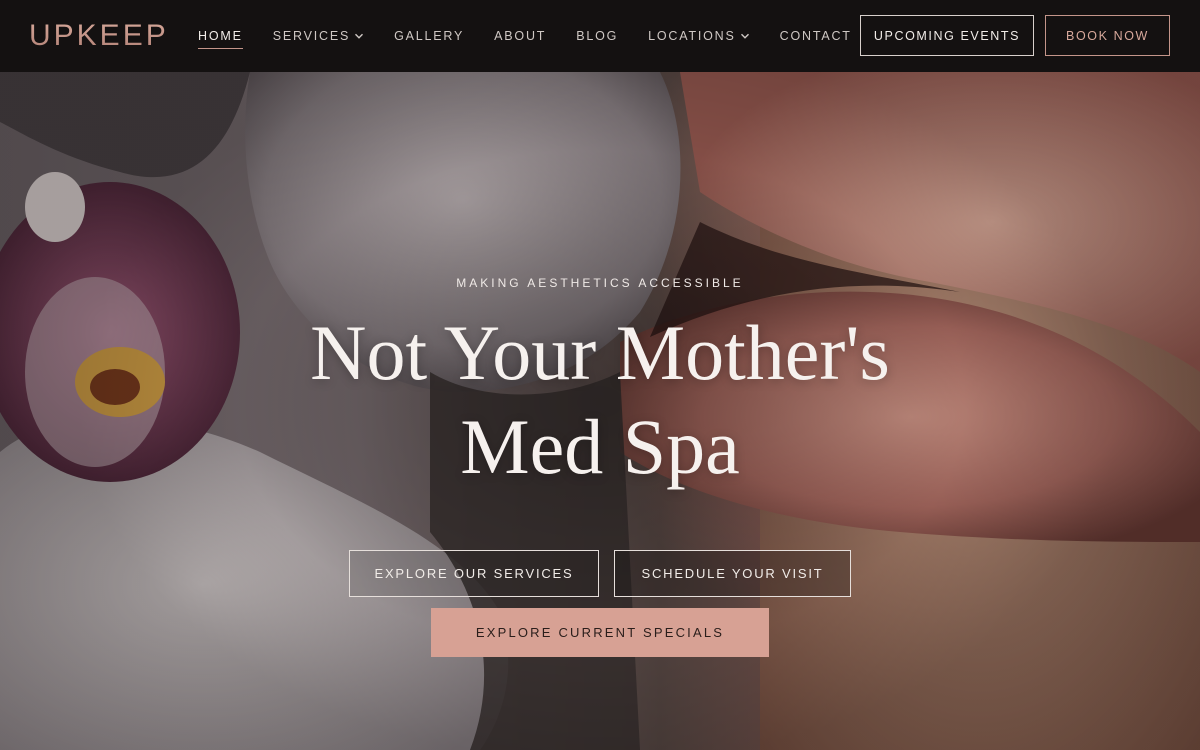 The height and width of the screenshot is (750, 1200). I want to click on hero-headline-line-2: Med Spa, so click(600, 446).